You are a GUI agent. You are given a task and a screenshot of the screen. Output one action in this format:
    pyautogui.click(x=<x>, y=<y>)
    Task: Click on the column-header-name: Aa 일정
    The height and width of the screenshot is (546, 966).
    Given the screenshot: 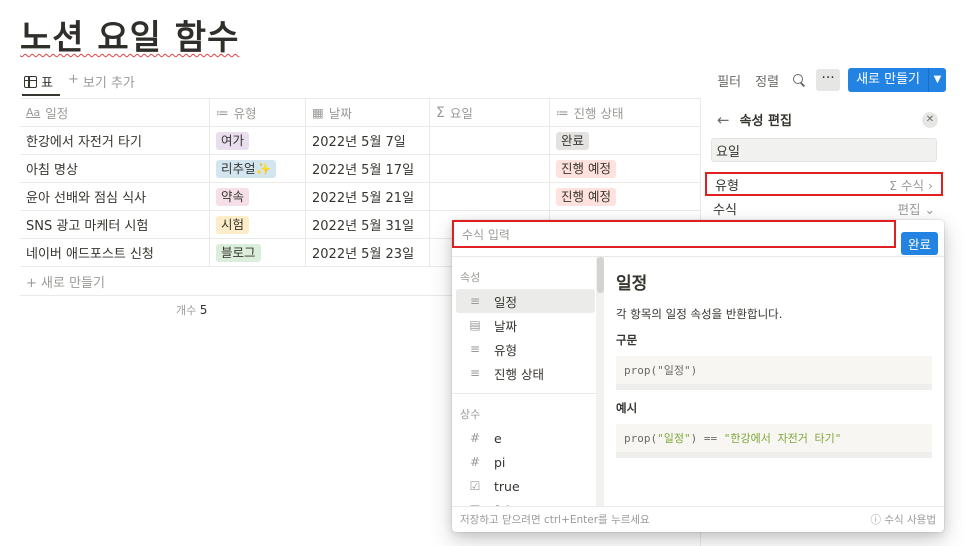 What is the action you would take?
    pyautogui.click(x=115, y=112)
    